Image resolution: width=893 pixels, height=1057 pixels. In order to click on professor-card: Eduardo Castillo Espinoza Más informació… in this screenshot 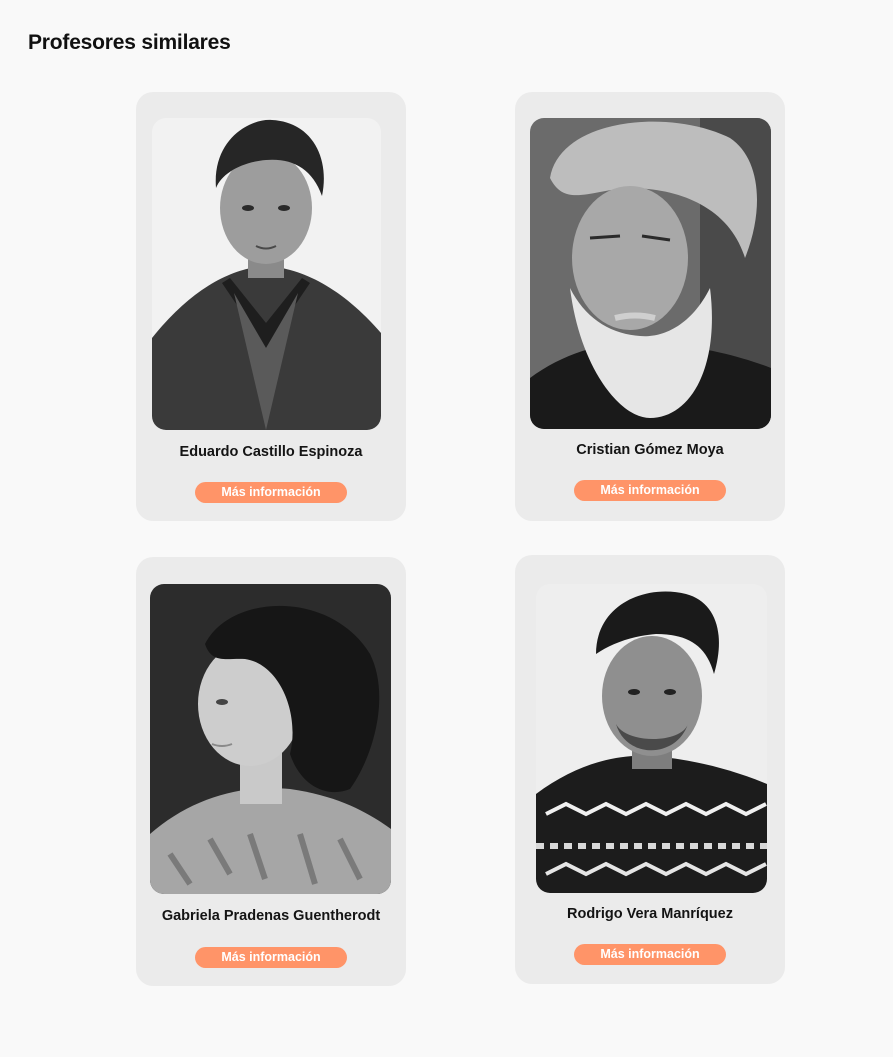, I will do `click(271, 306)`.